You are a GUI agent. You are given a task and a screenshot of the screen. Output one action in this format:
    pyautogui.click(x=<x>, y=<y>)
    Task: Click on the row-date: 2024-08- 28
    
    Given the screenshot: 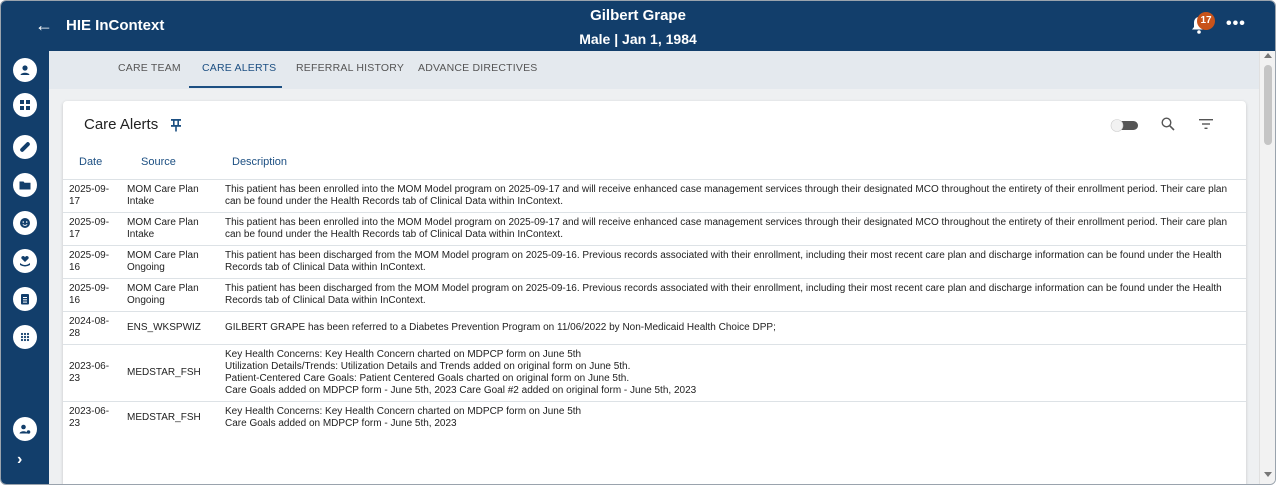 What is the action you would take?
    pyautogui.click(x=95, y=328)
    